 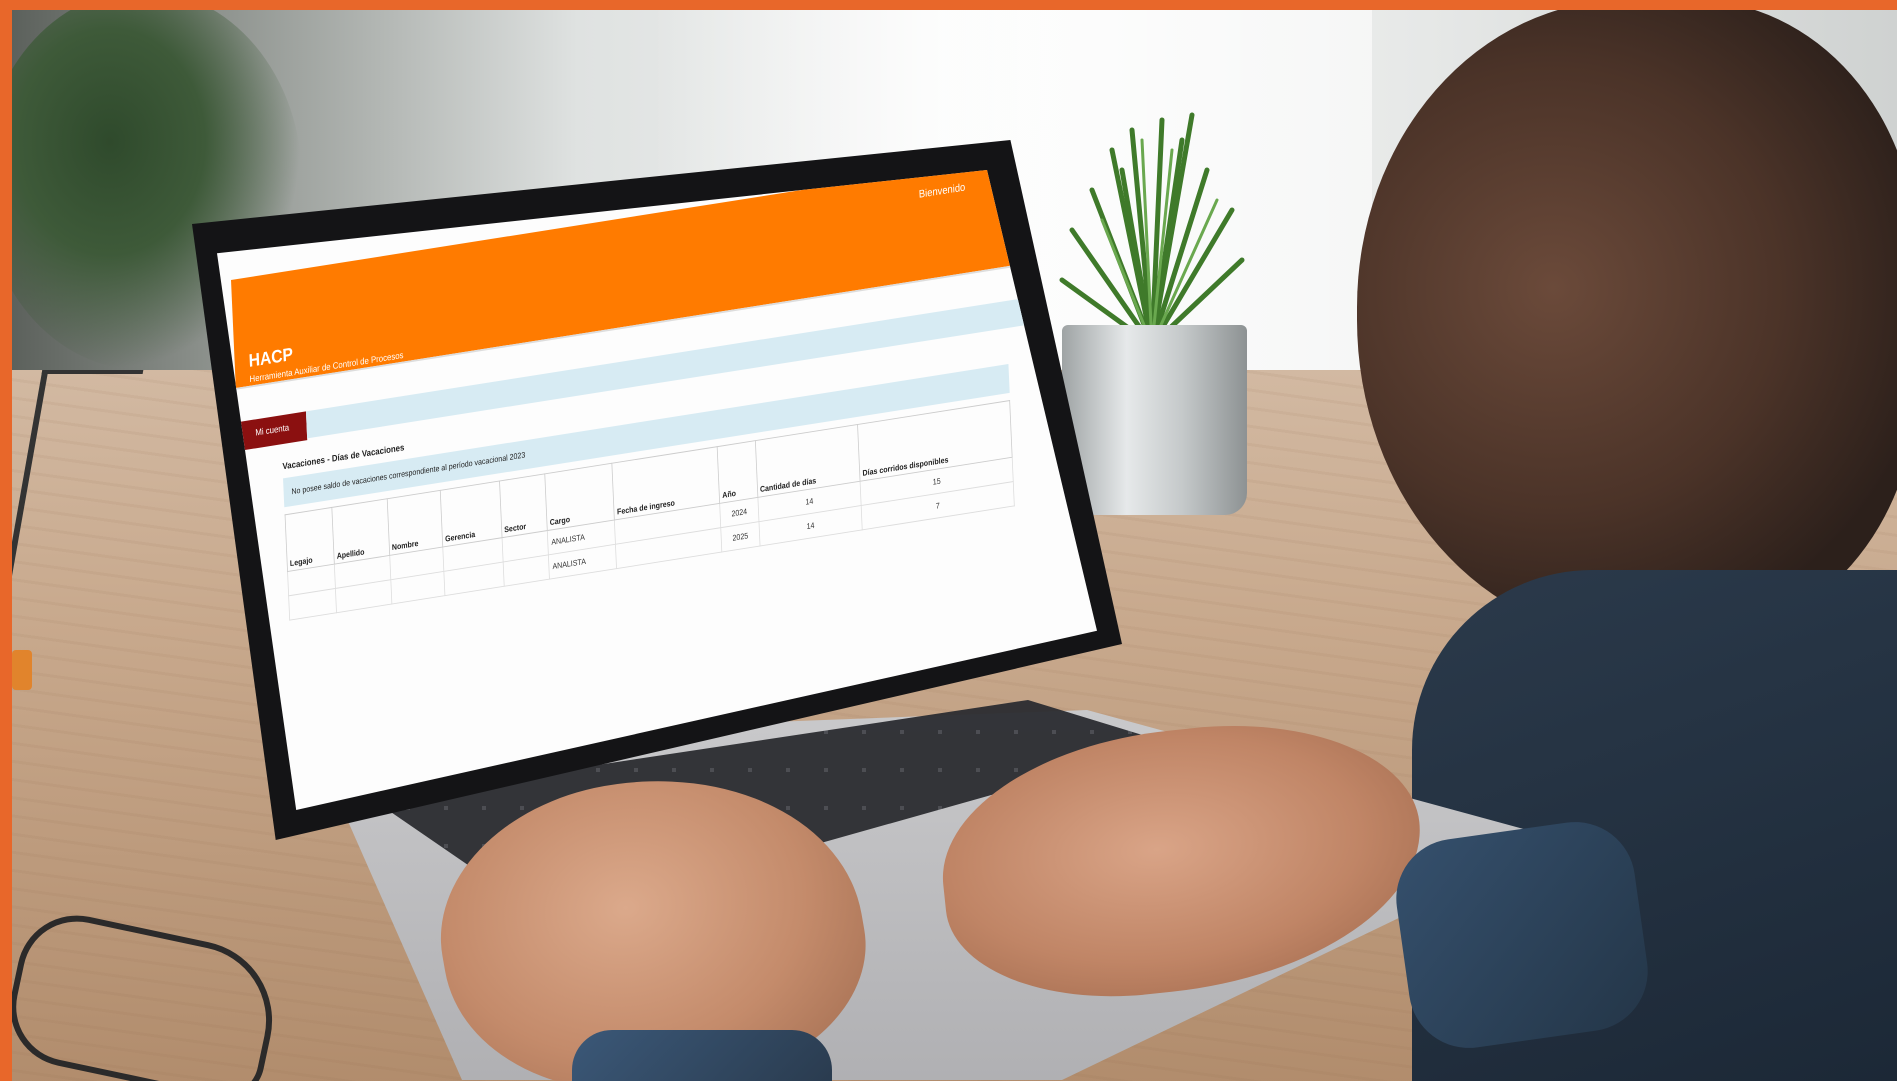 I want to click on potted-plant-icon, so click(x=1152, y=230).